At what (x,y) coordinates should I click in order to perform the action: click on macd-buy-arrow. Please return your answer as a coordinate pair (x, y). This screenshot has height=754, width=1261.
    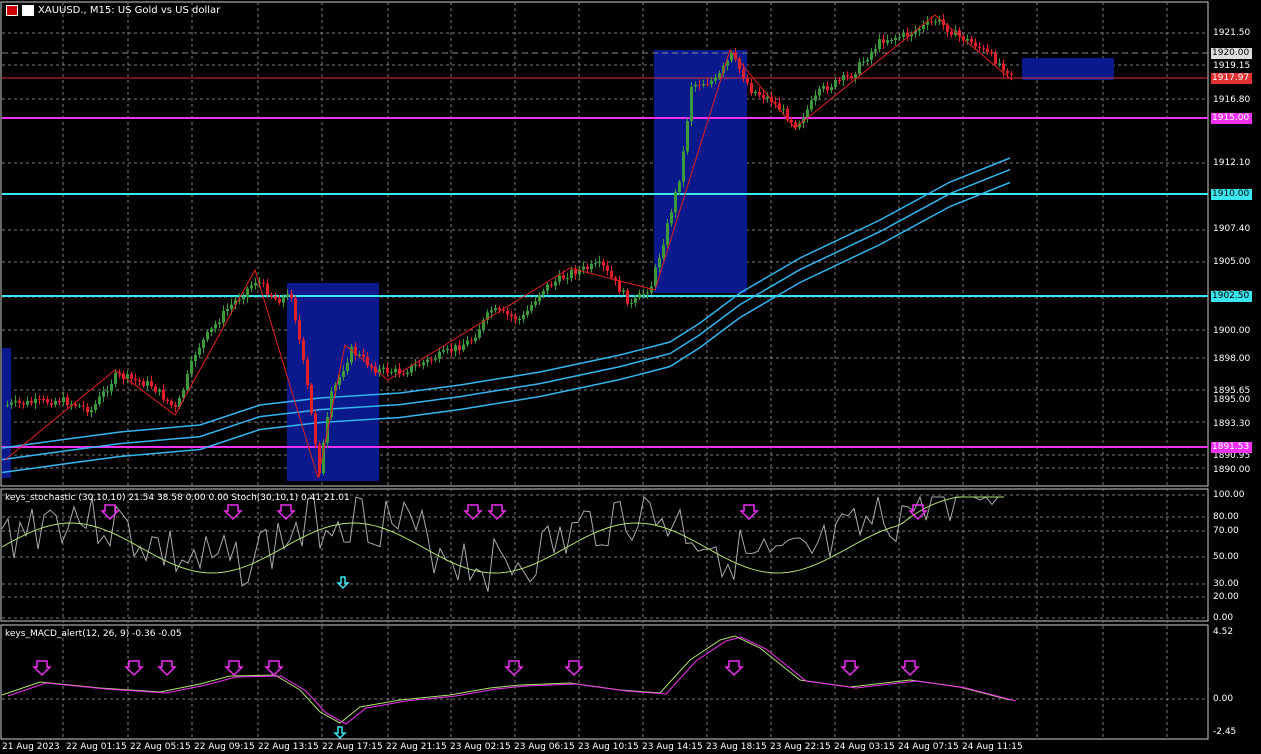
    Looking at the image, I should click on (340, 733).